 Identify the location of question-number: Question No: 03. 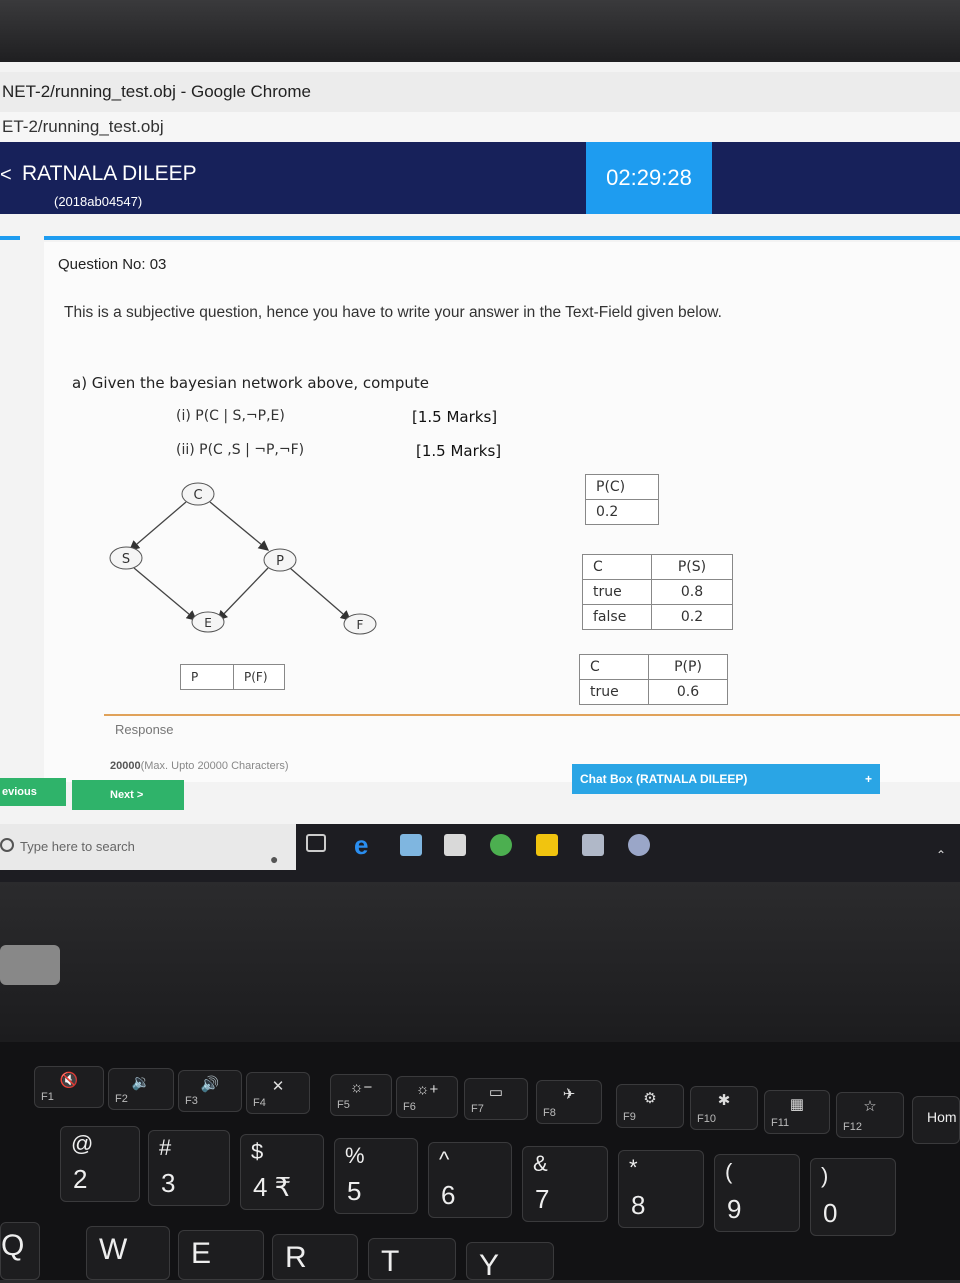
(112, 264).